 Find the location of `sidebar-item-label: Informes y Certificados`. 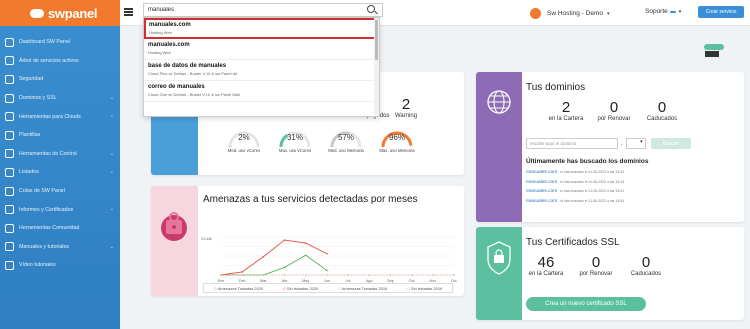

sidebar-item-label: Informes y Certificados is located at coordinates (46, 209).